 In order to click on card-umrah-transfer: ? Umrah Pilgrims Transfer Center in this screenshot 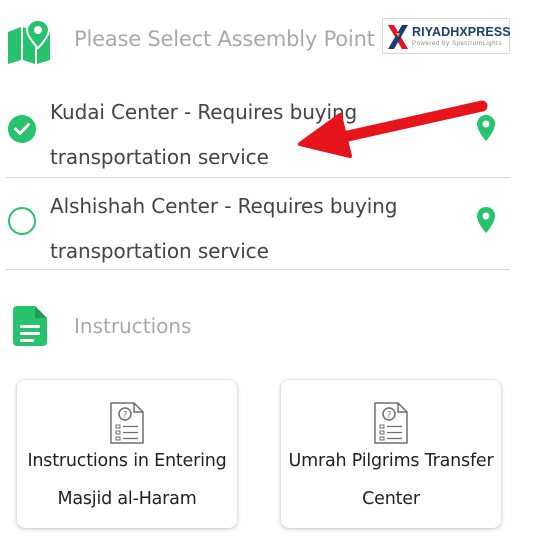, I will do `click(391, 454)`.